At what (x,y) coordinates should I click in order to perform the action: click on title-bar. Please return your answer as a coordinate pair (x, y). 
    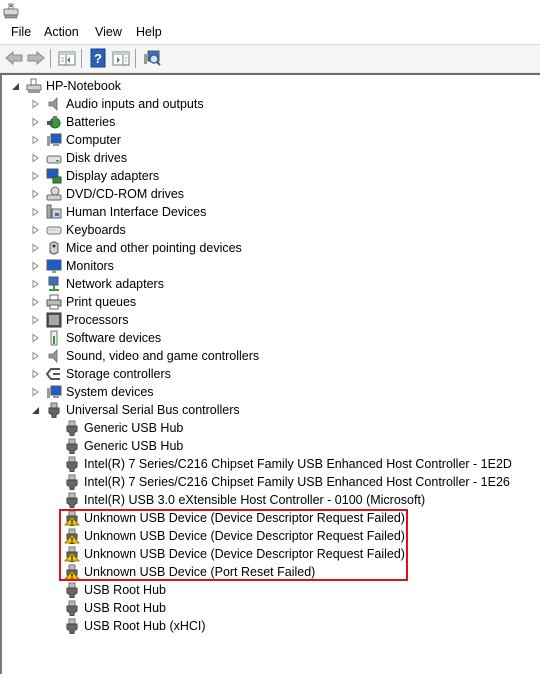
    Looking at the image, I should click on (270, 11).